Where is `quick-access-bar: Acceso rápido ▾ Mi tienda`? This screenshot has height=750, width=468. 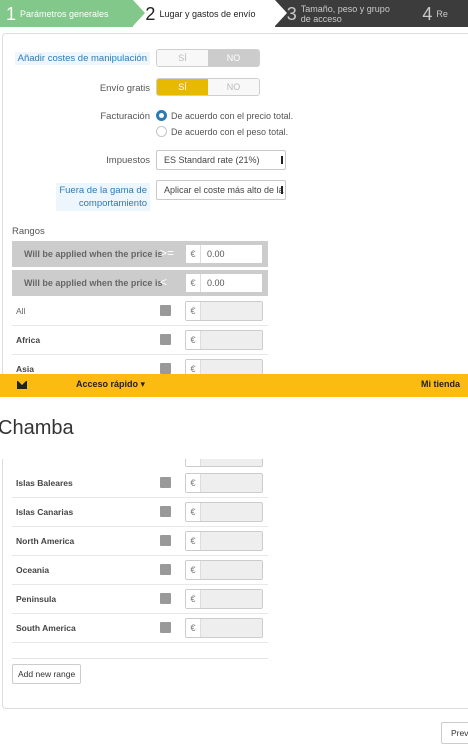 quick-access-bar: Acceso rápido ▾ Mi tienda is located at coordinates (234, 385).